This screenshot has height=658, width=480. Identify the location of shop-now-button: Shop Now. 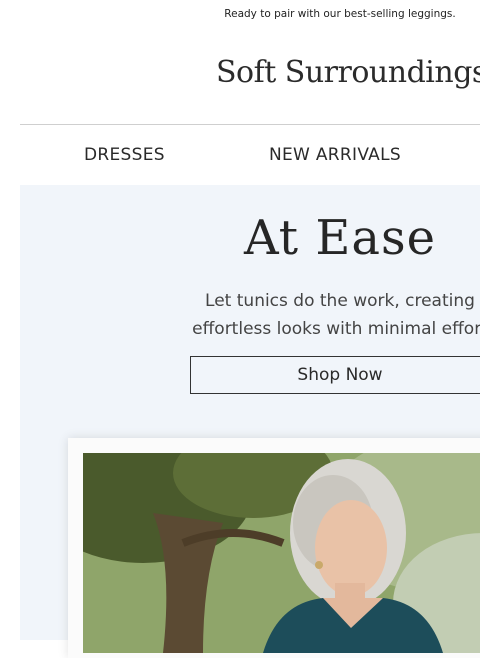
(335, 375).